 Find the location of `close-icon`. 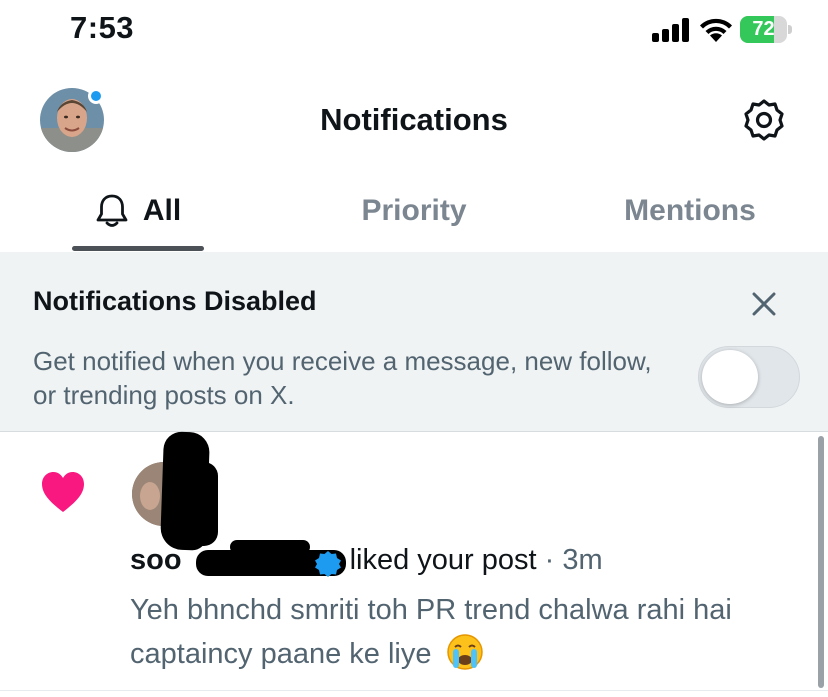

close-icon is located at coordinates (764, 304).